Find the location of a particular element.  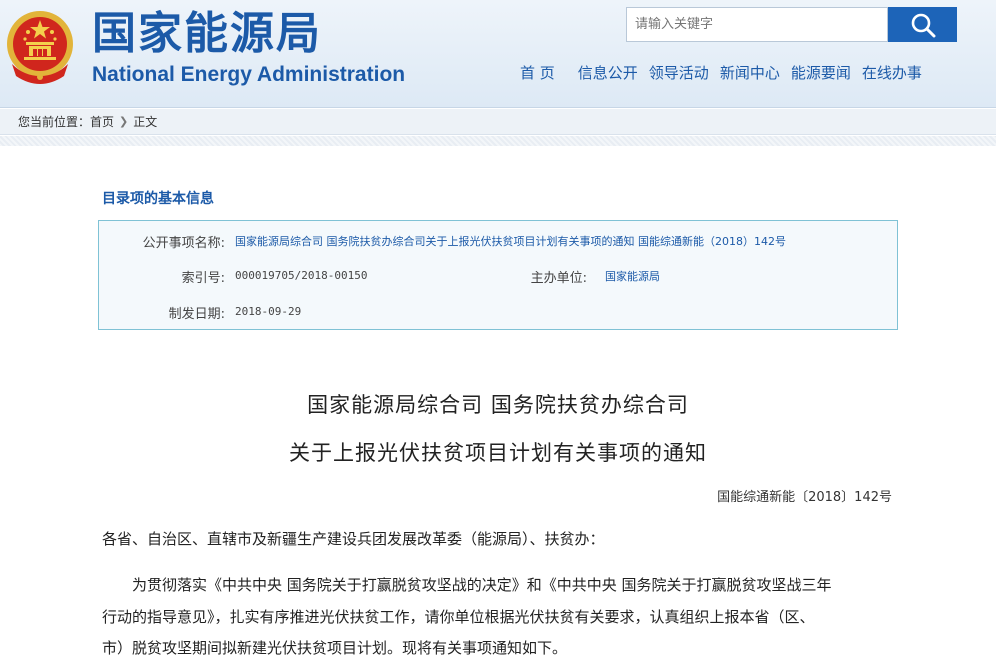

date-label: 制发日期: is located at coordinates (196, 314).